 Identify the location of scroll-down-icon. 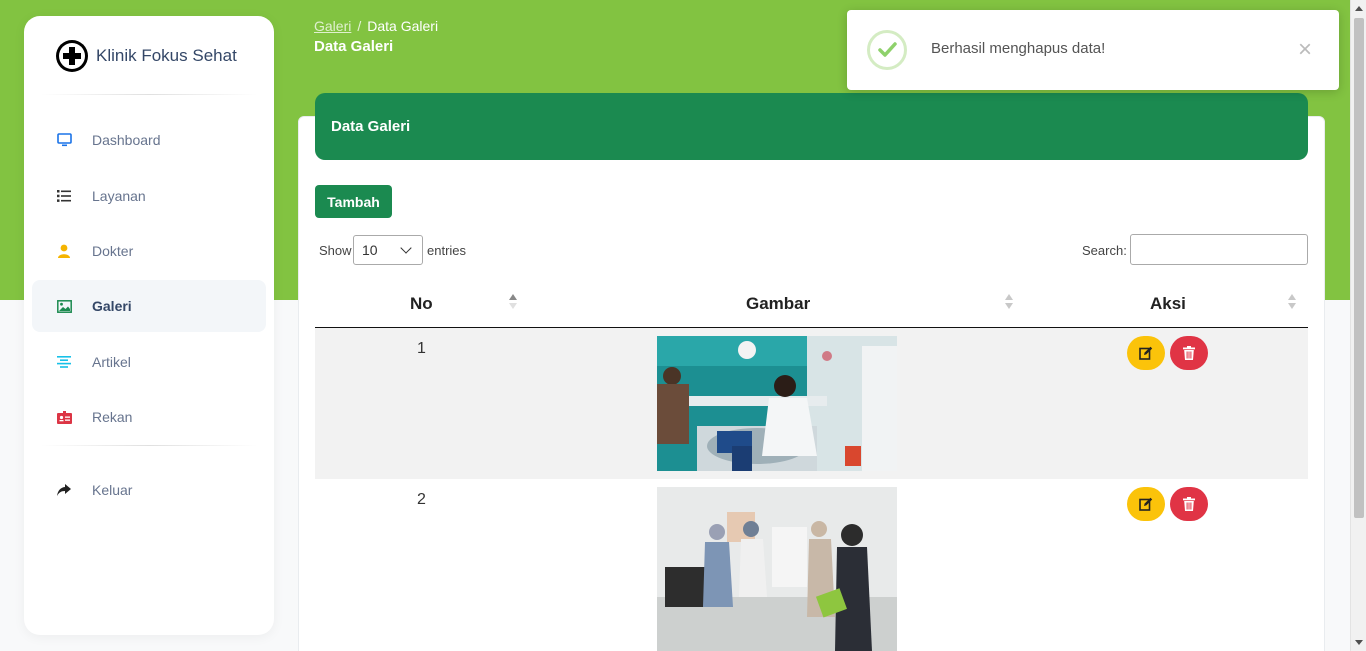
(1359, 642).